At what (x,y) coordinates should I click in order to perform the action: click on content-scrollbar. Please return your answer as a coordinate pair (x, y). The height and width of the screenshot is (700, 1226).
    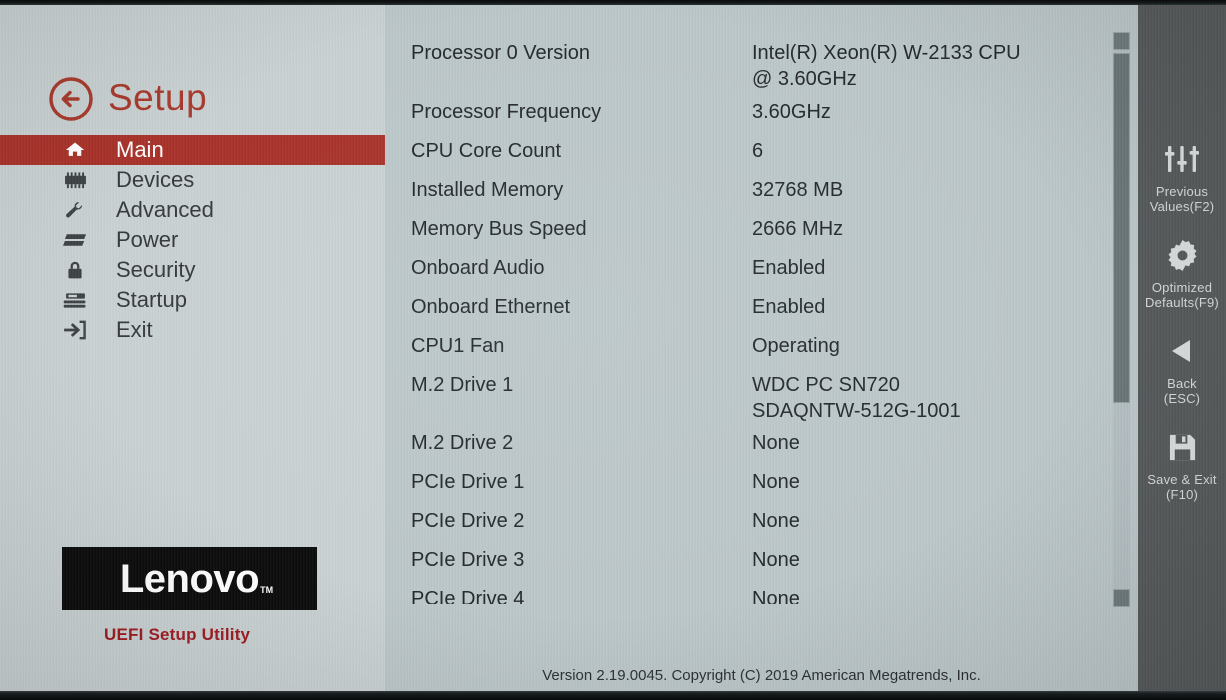
    Looking at the image, I should click on (1121, 319).